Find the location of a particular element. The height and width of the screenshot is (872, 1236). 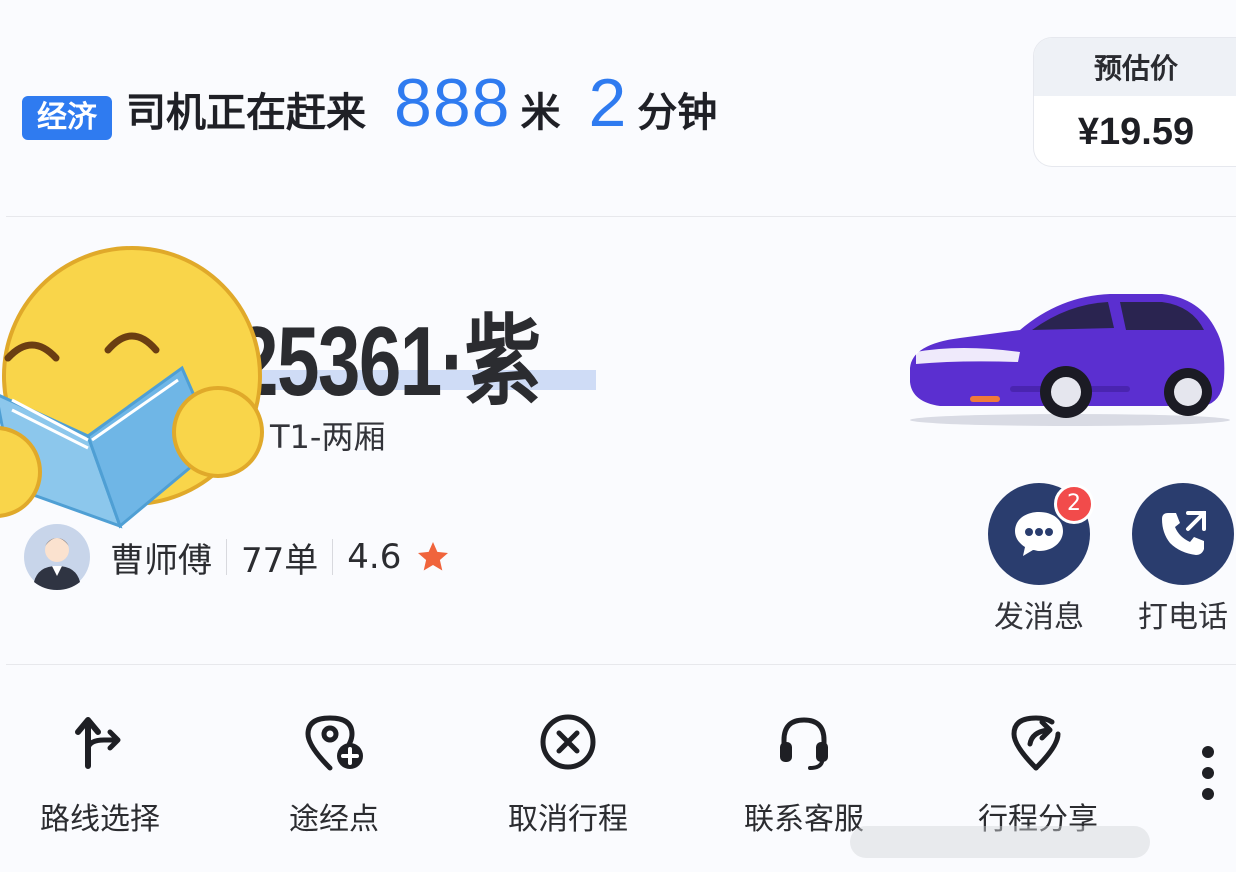

distance-value: 888 is located at coordinates (452, 103).